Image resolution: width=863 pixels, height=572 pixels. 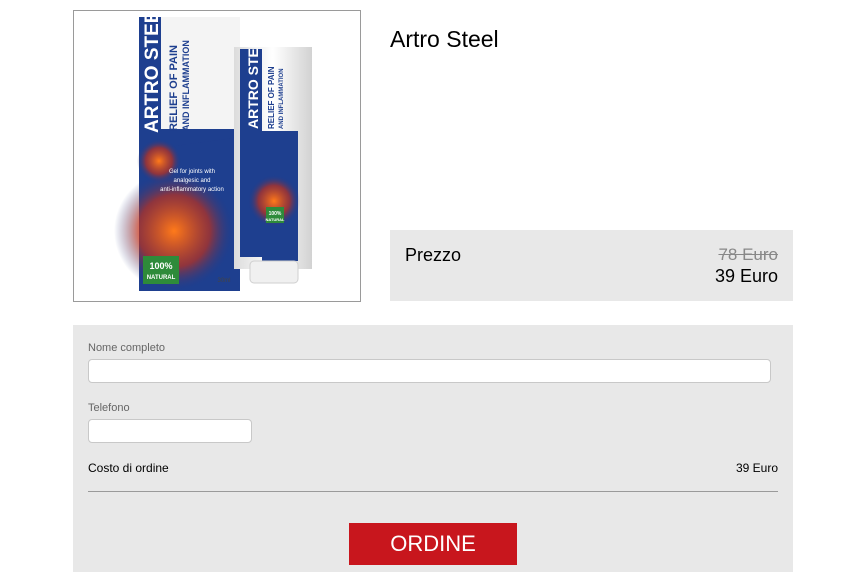 What do you see at coordinates (191, 181) in the screenshot?
I see `box-description-2: analgesic and` at bounding box center [191, 181].